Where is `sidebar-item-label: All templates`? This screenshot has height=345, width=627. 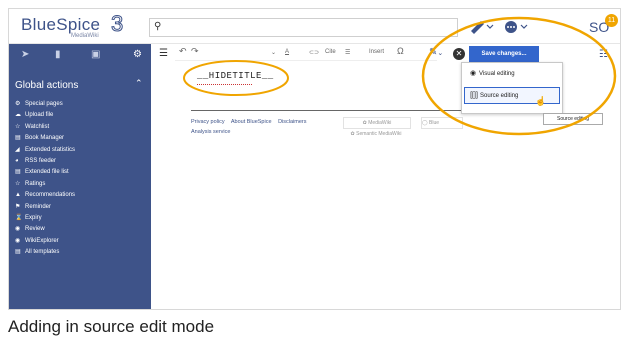 sidebar-item-label: All templates is located at coordinates (42, 252).